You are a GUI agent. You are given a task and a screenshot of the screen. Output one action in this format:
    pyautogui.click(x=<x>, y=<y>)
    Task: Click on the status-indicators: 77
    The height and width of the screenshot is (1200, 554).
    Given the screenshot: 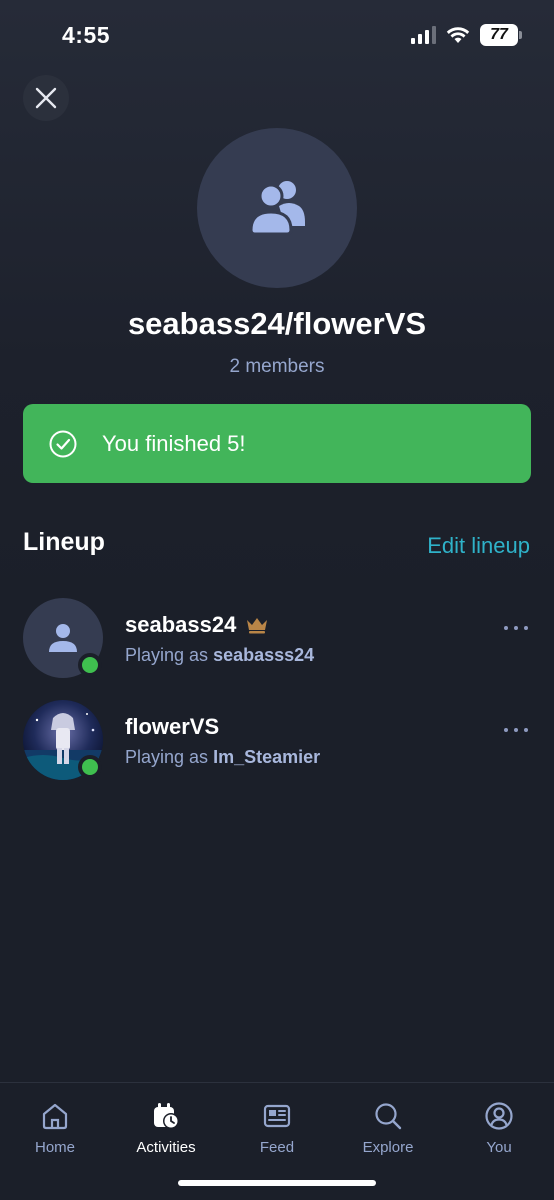 What is the action you would take?
    pyautogui.click(x=466, y=35)
    